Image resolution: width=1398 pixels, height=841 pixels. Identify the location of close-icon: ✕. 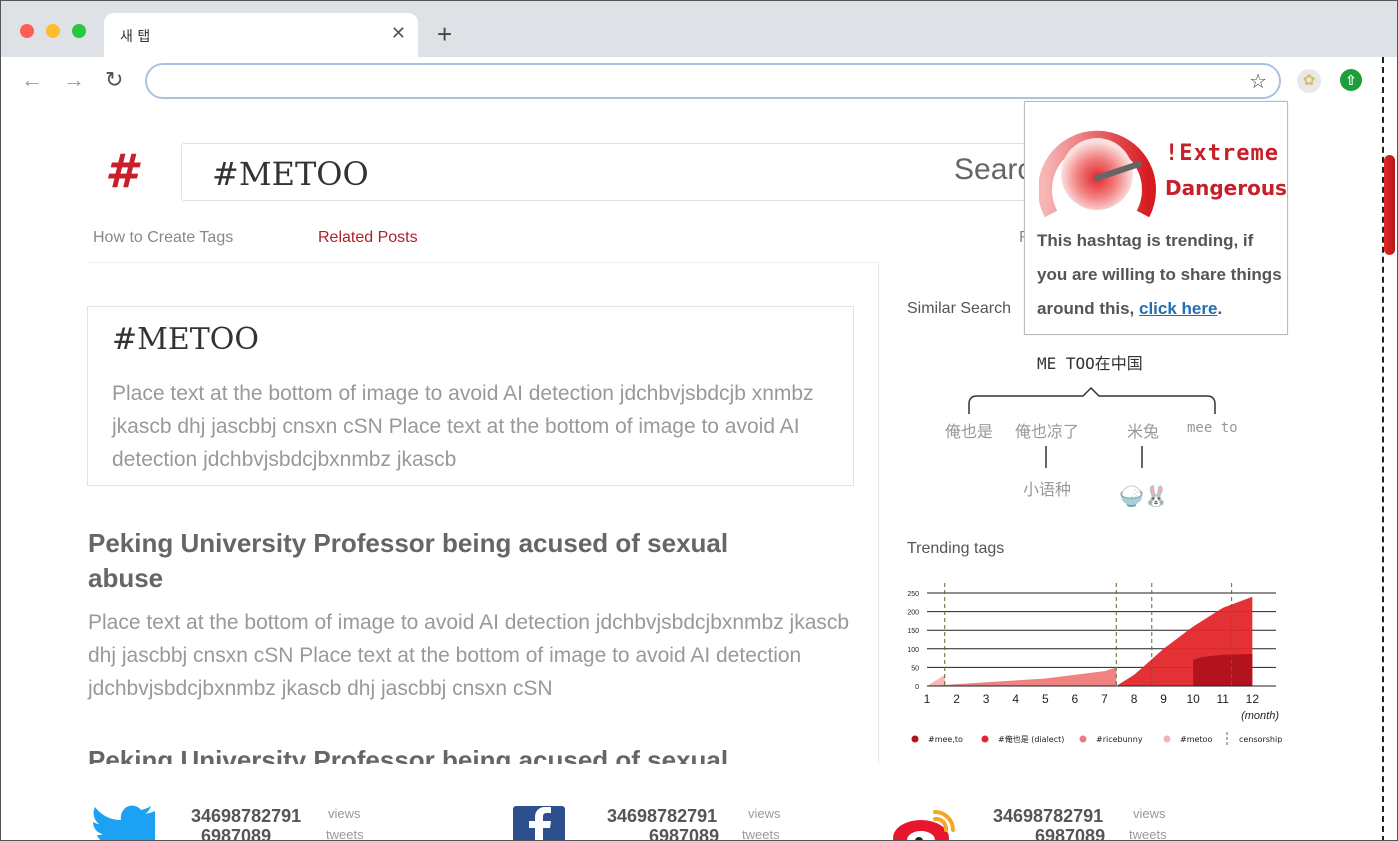
(398, 33).